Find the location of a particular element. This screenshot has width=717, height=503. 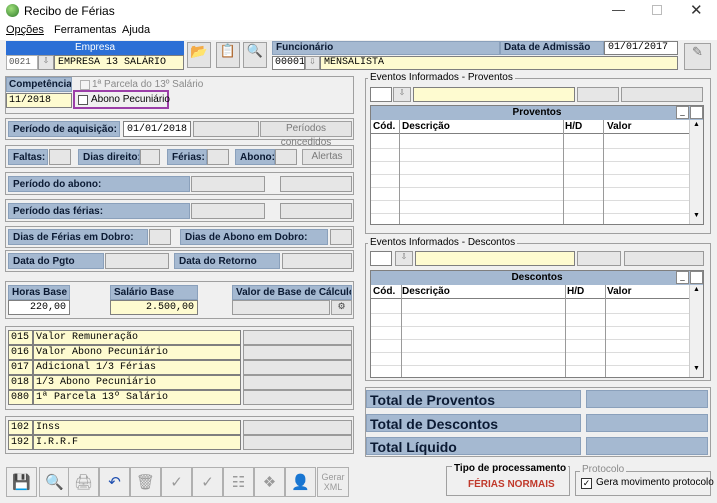

dias-direito-value is located at coordinates (150, 157).